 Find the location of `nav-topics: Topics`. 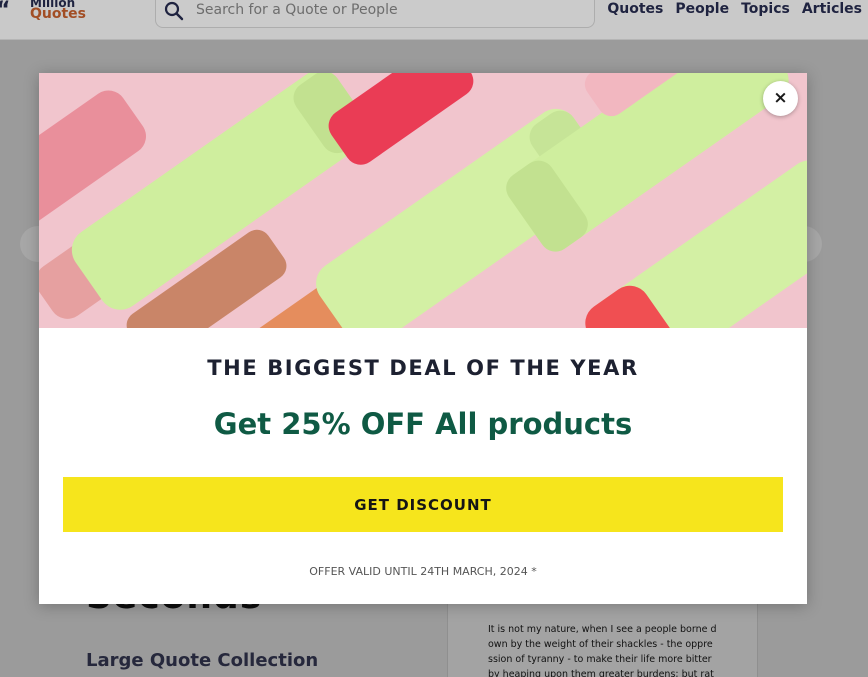

nav-topics: Topics is located at coordinates (765, 9).